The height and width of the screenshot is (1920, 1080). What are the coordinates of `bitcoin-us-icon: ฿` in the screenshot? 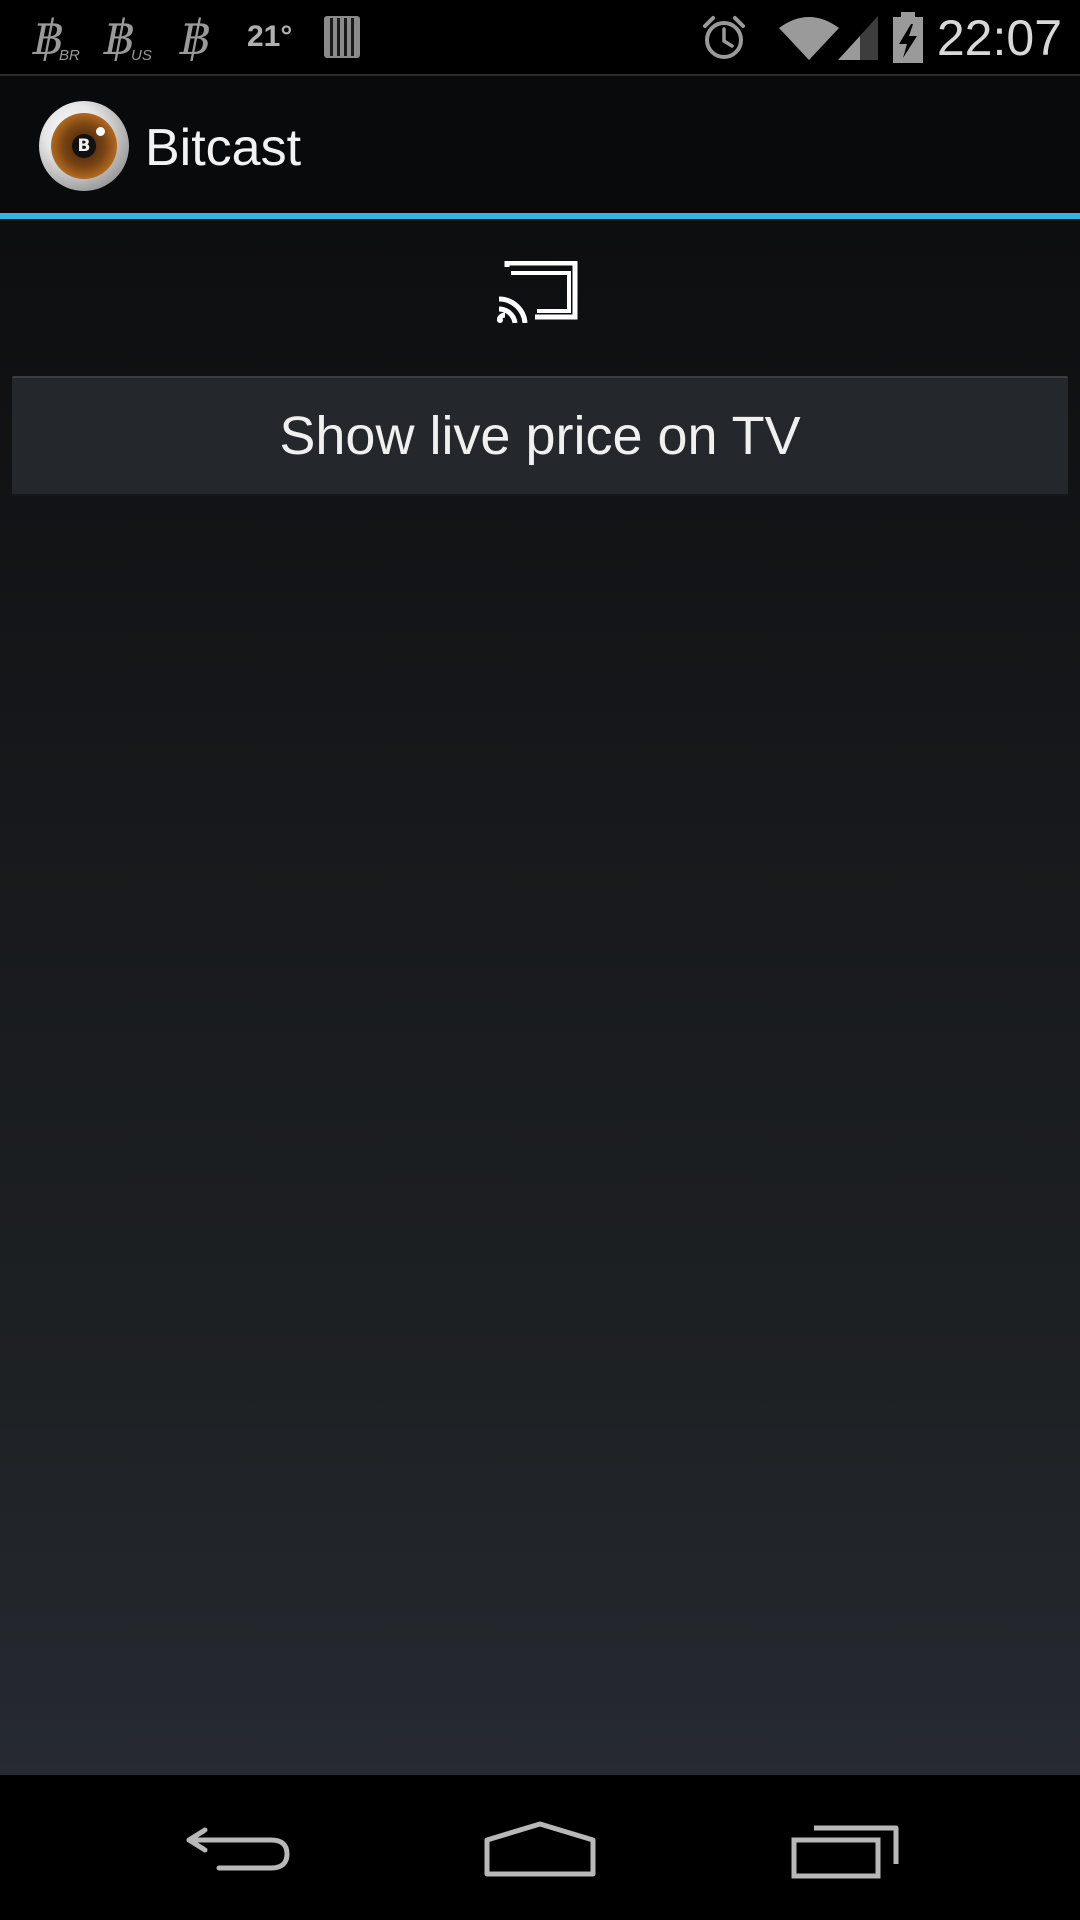 It's located at (119, 38).